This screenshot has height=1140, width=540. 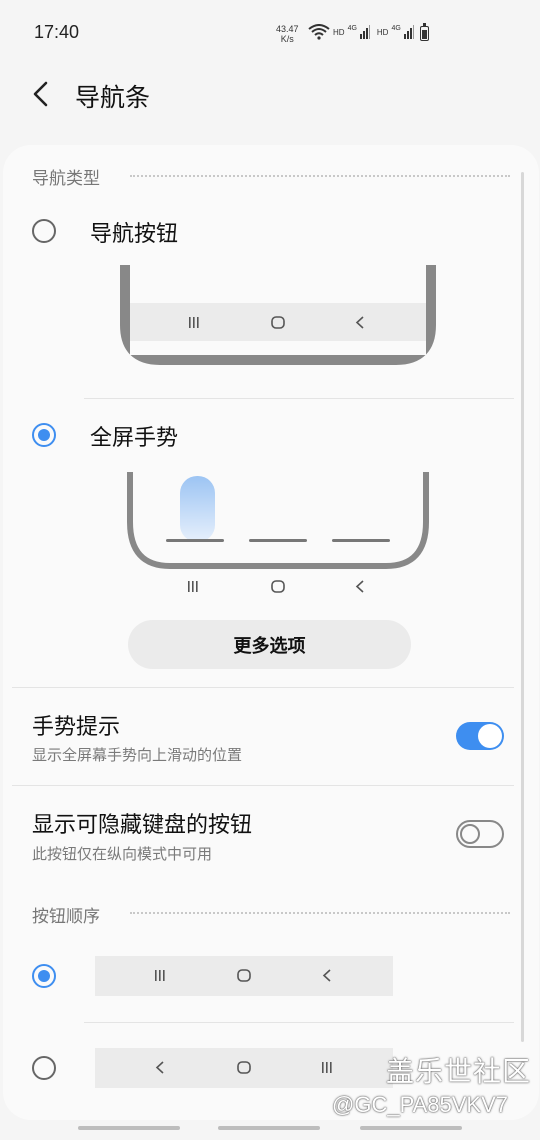 I want to click on speed-value: 43.47, so click(x=287, y=29).